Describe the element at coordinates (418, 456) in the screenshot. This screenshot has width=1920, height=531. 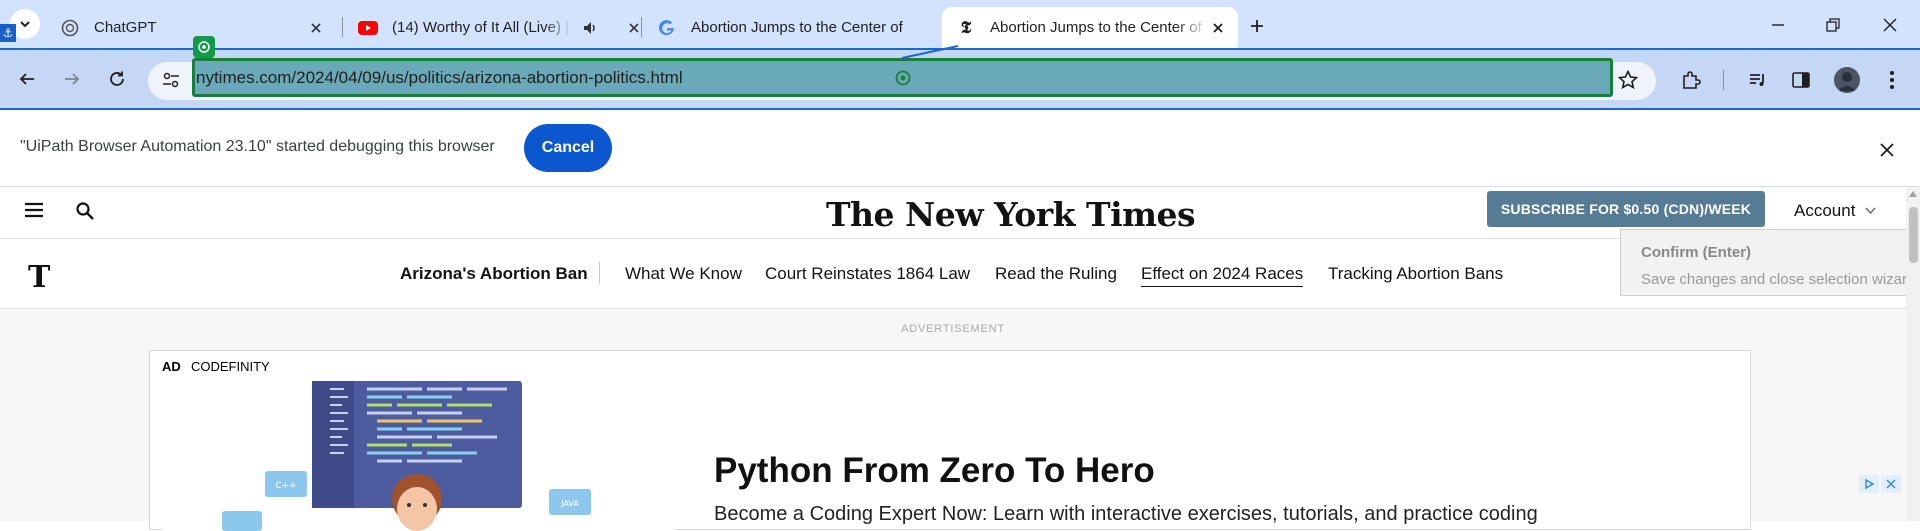
I see `ad-illustration: C++ JAVA` at that location.